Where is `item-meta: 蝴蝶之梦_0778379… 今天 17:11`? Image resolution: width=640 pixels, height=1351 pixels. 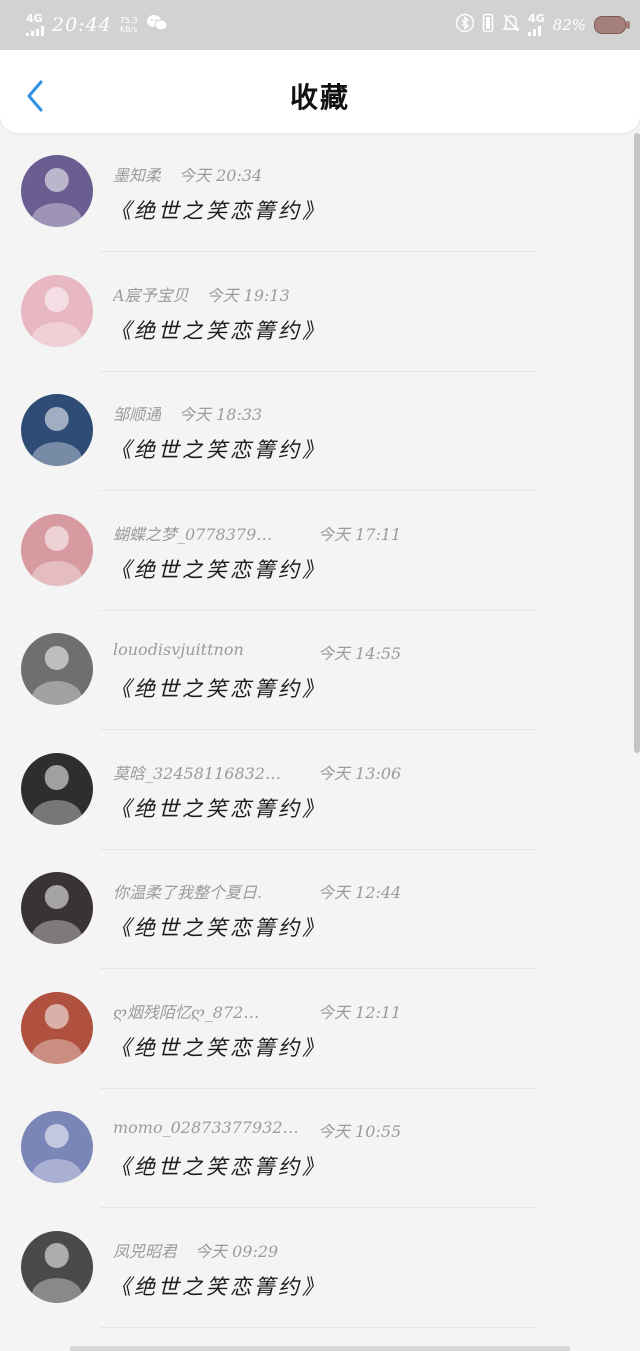 item-meta: 蝴蝶之梦_0778379… 今天 17:11 is located at coordinates (257, 533).